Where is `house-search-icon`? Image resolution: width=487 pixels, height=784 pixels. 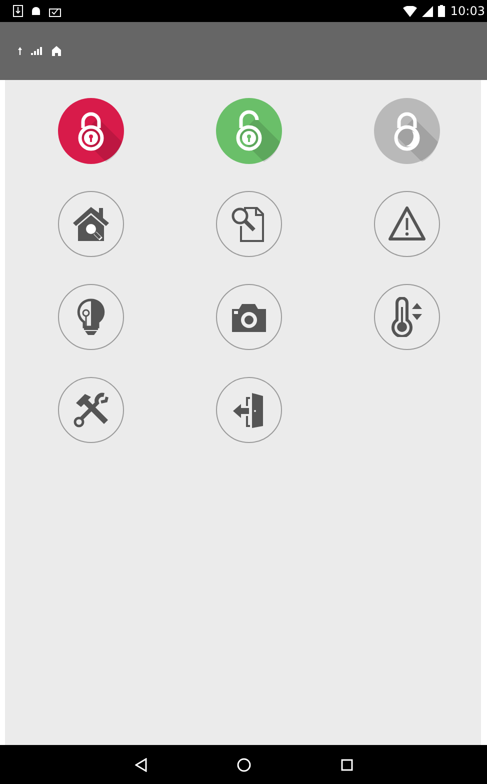
house-search-icon is located at coordinates (91, 224).